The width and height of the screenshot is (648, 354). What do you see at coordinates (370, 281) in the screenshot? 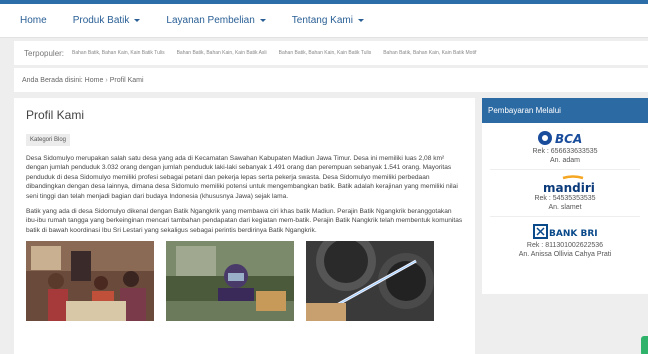
I see `gallery-photo-canting` at bounding box center [370, 281].